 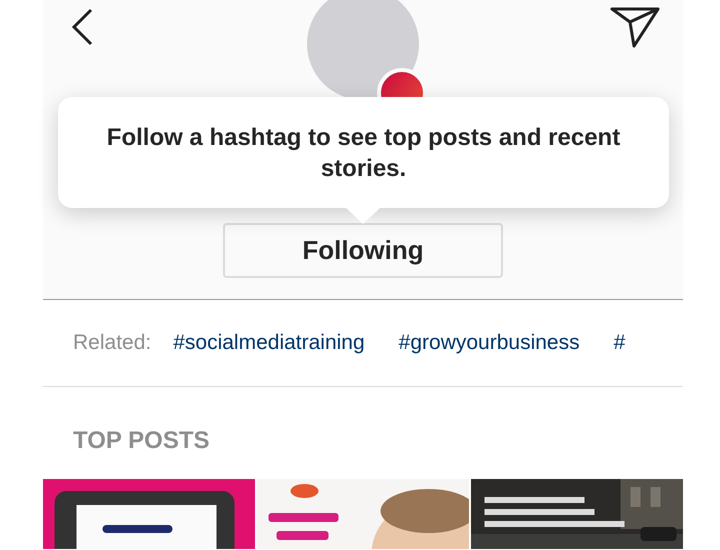 I want to click on send-icon, so click(x=635, y=27).